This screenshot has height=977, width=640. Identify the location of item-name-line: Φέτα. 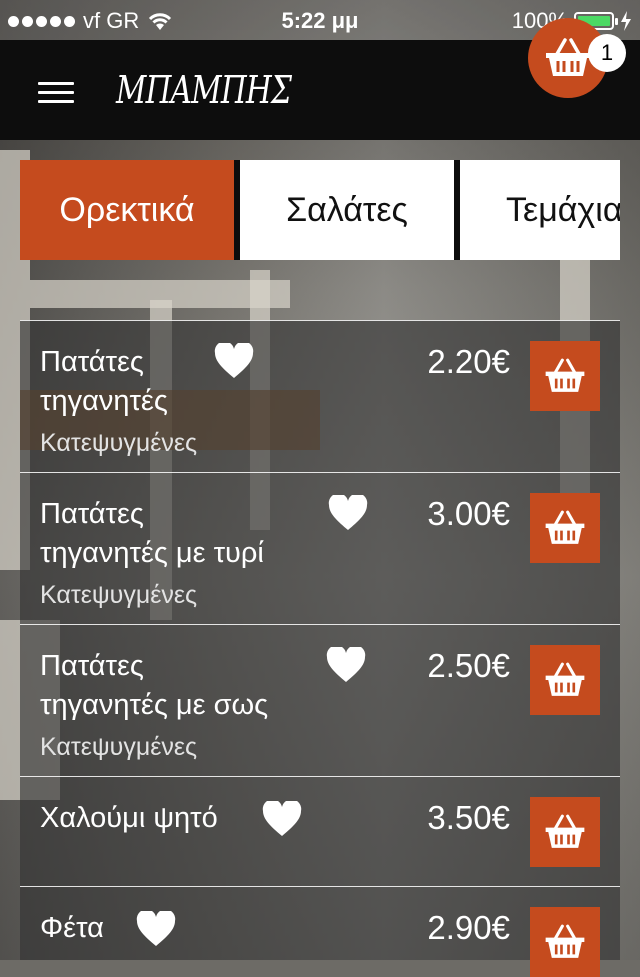
(72, 928).